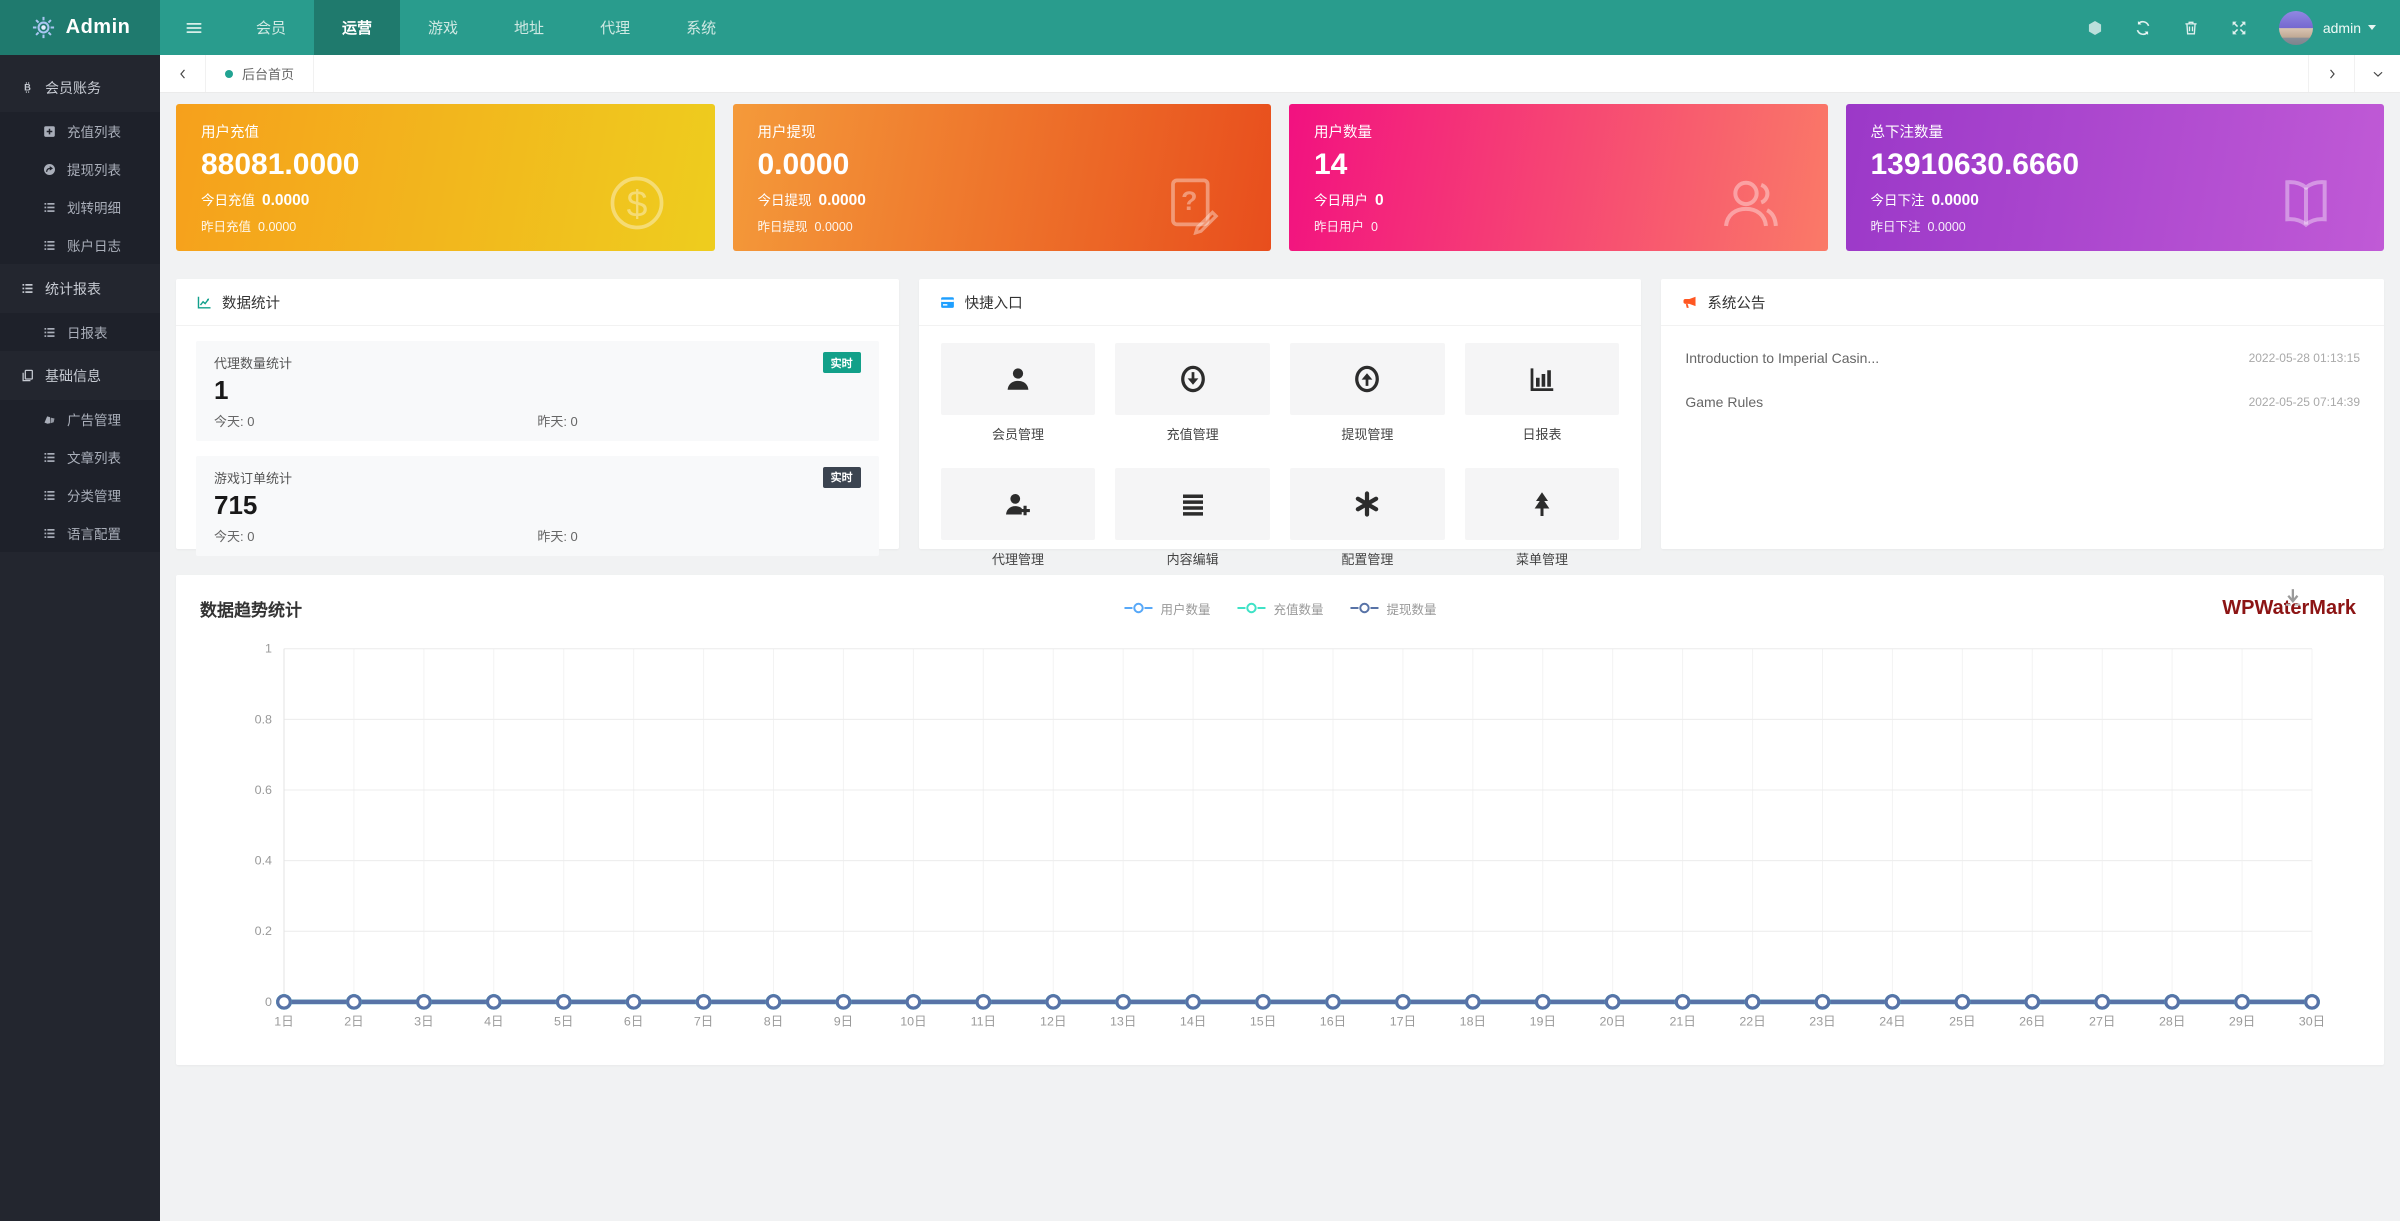  Describe the element at coordinates (782, 226) in the screenshot. I see `stat-card-yesterday-label: 昨日提现` at that location.